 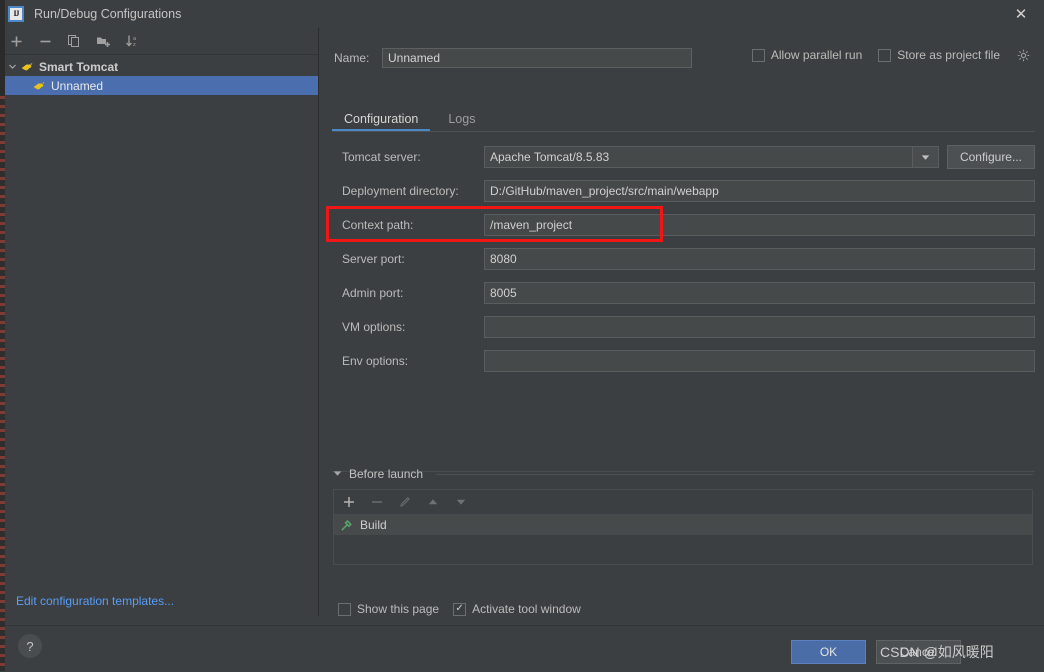 What do you see at coordinates (373, 525) in the screenshot?
I see `before-launch-item-label: Build` at bounding box center [373, 525].